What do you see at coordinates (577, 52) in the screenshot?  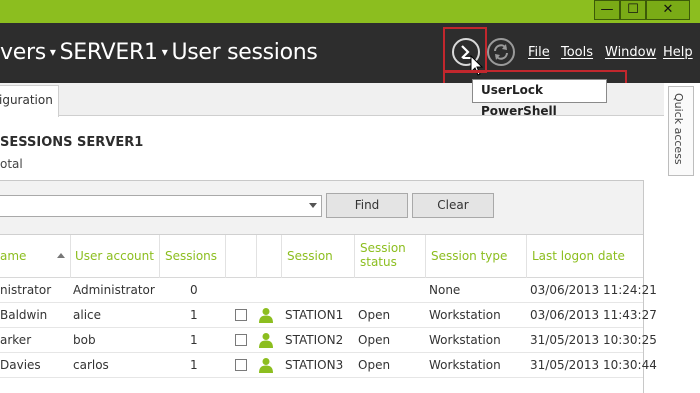 I see `menu-tools: Tools` at bounding box center [577, 52].